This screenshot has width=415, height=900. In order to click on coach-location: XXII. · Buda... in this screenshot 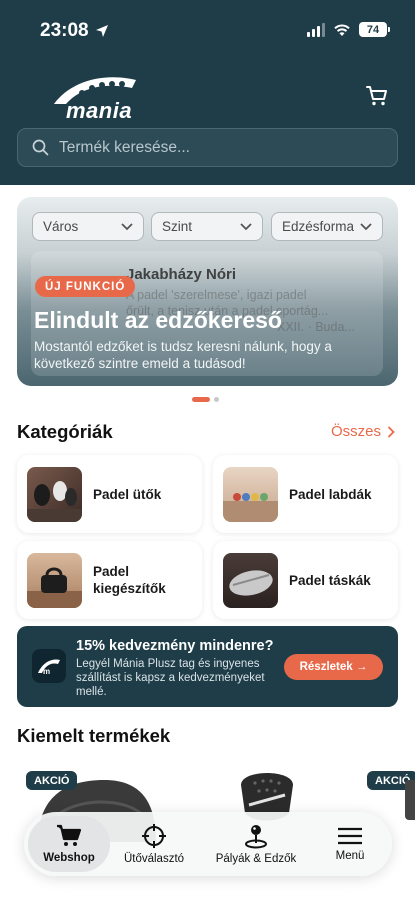, I will do `click(316, 327)`.